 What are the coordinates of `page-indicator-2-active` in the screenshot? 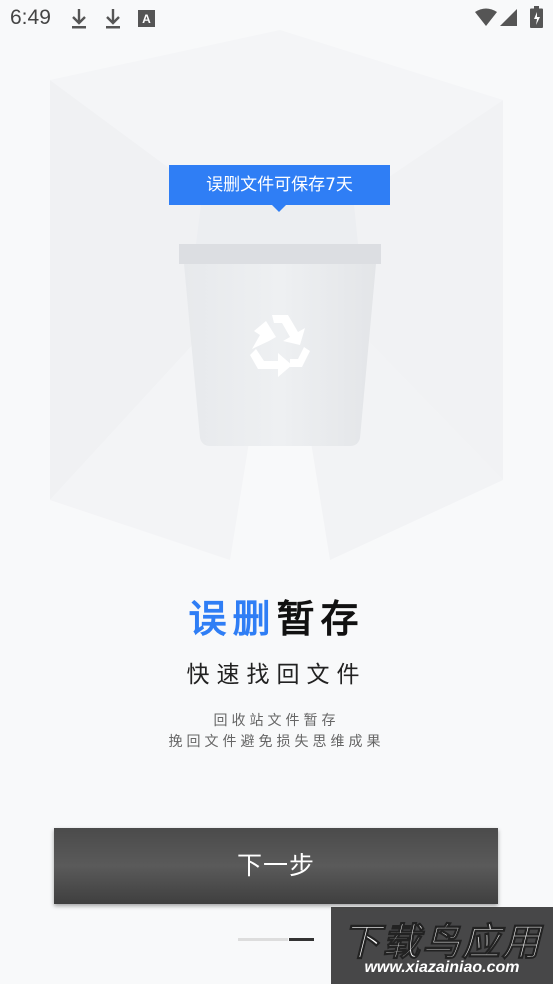 It's located at (301, 939).